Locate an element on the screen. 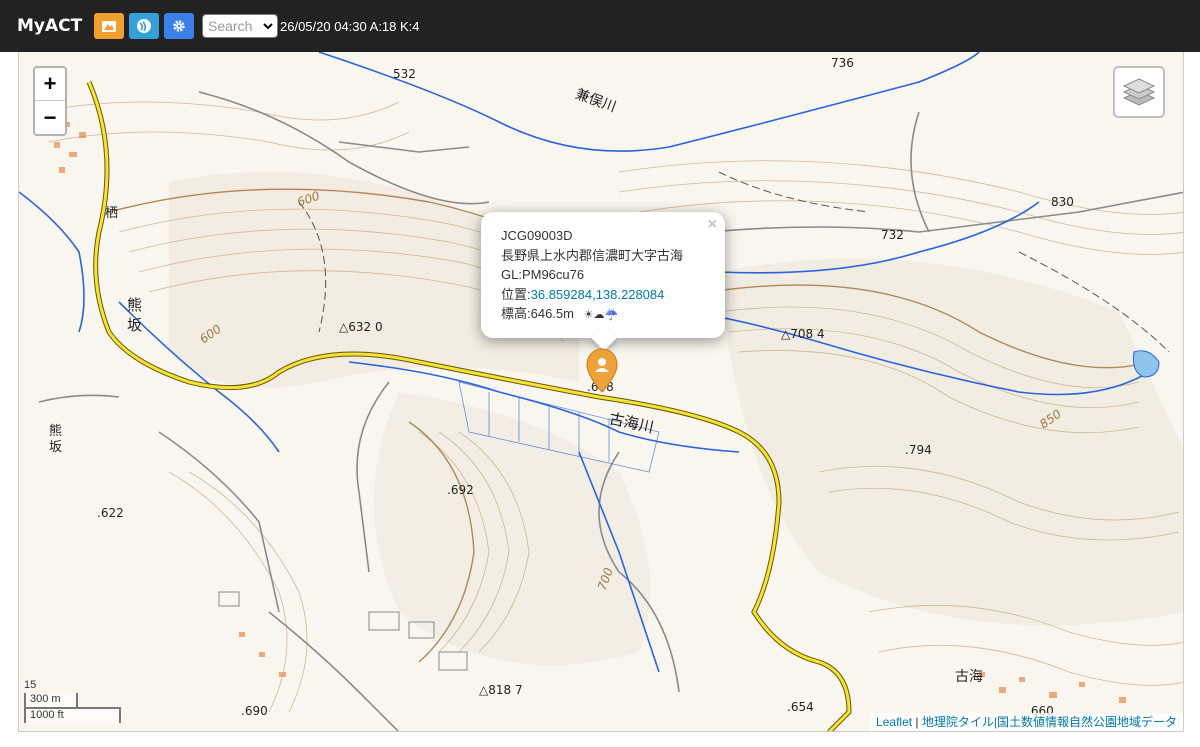 This screenshot has height=747, width=1200. signal-icon is located at coordinates (144, 26).